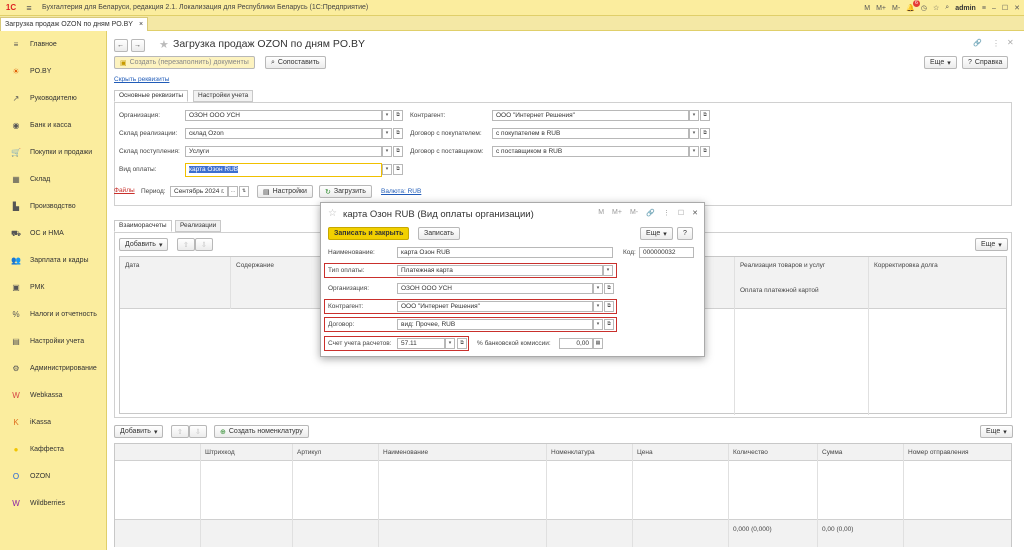 This screenshot has height=550, width=1024. What do you see at coordinates (398, 151) in the screenshot?
I see `warehouse-in-open: ⧉` at bounding box center [398, 151].